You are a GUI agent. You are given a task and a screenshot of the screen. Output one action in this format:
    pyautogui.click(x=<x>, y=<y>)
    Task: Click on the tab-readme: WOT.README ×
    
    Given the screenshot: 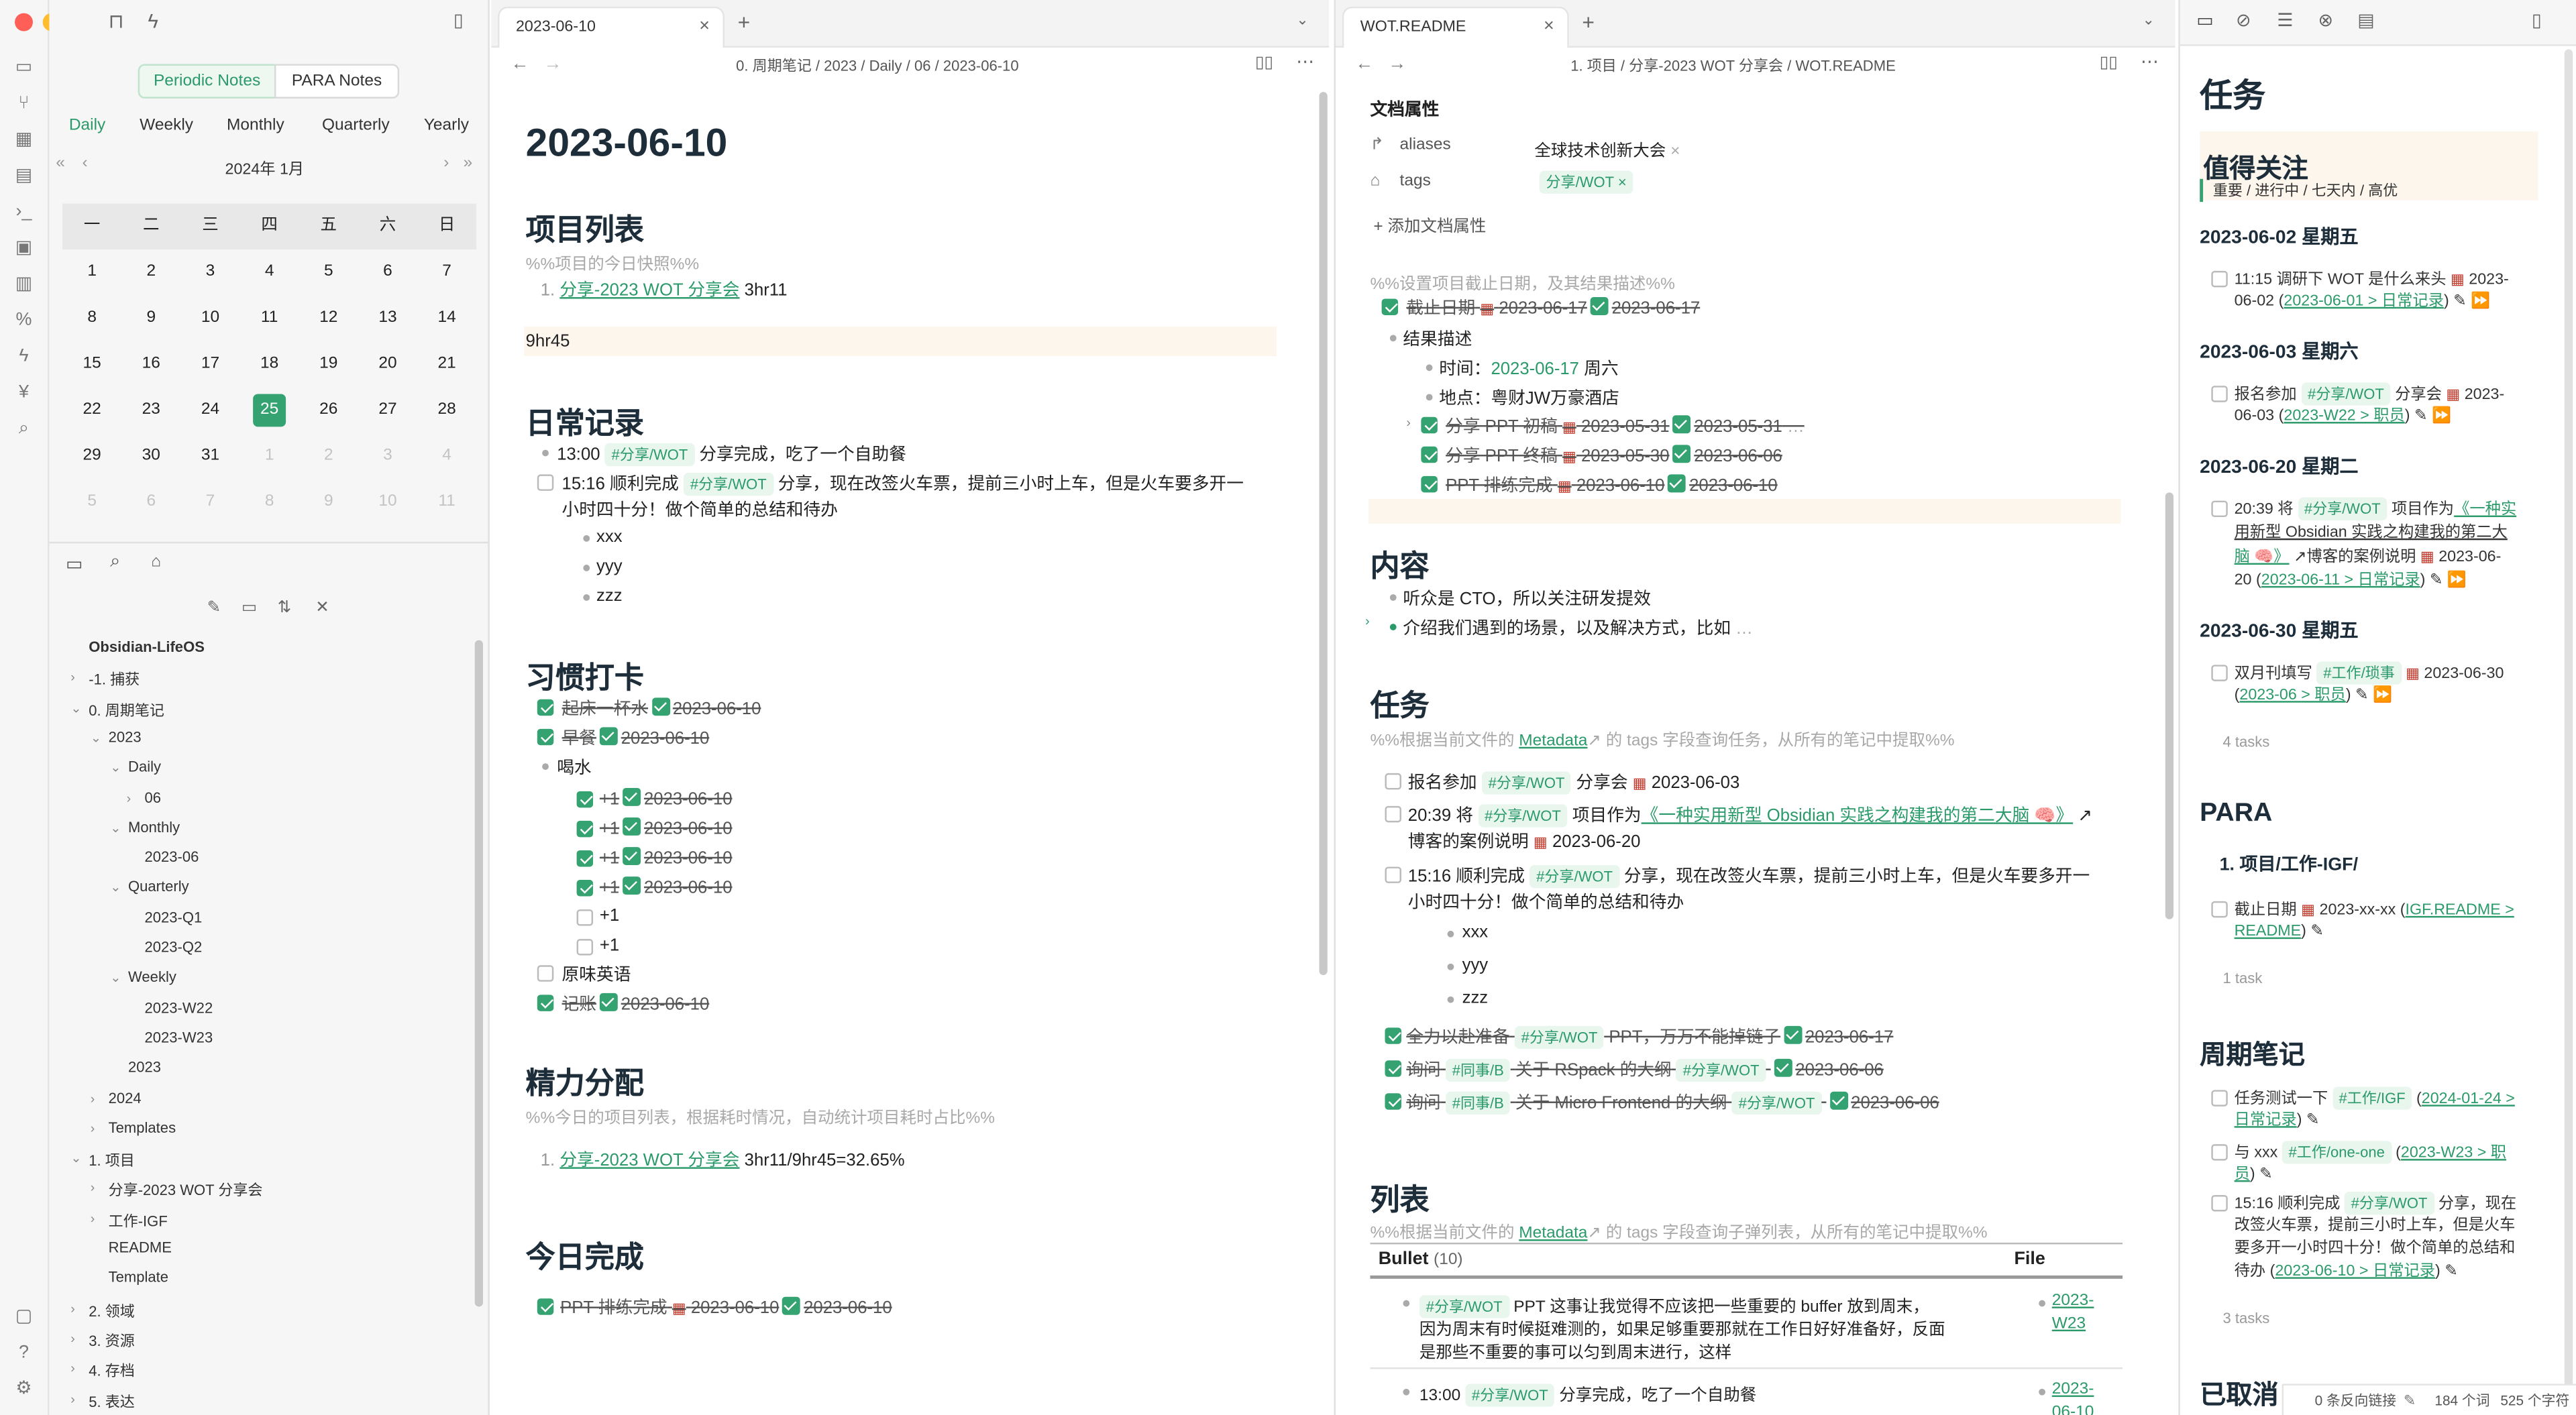 What is the action you would take?
    pyautogui.click(x=1455, y=27)
    